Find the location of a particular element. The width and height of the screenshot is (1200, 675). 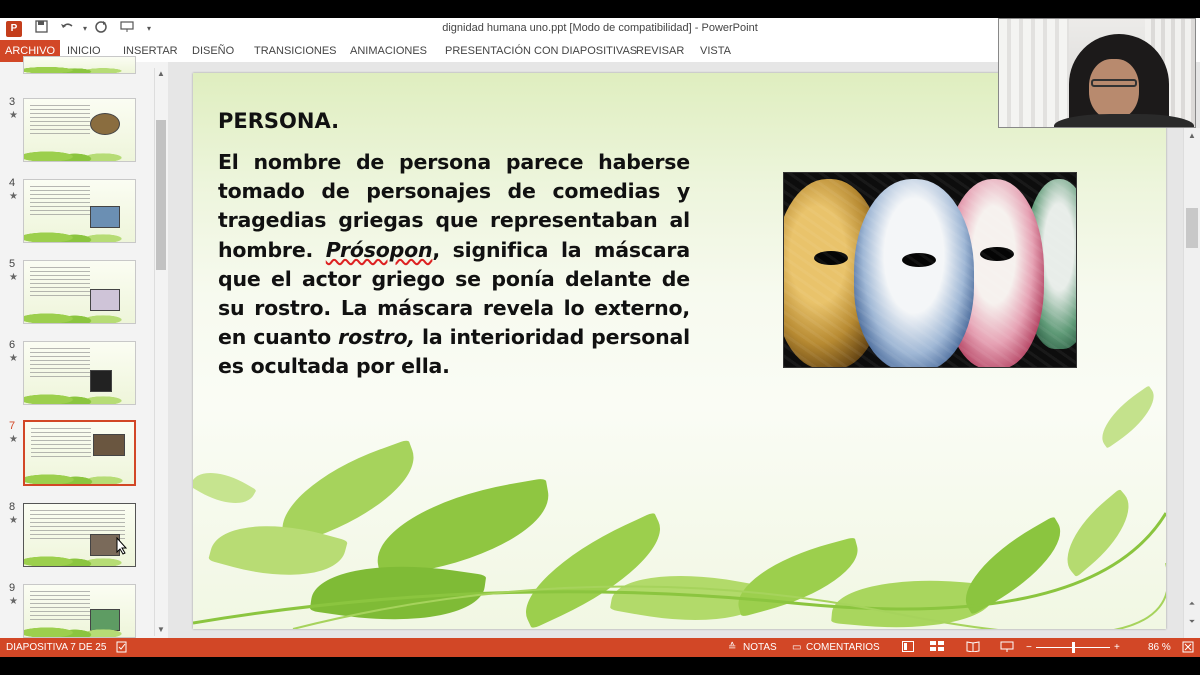

slide-thumbnail-7-active is located at coordinates (79, 453).